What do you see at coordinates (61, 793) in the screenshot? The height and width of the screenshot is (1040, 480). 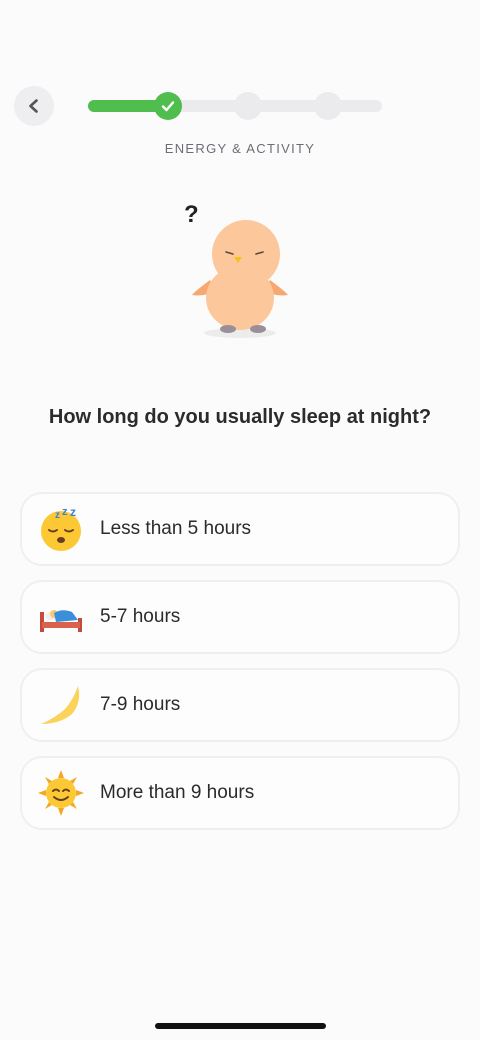 I see `sun-face-icon` at bounding box center [61, 793].